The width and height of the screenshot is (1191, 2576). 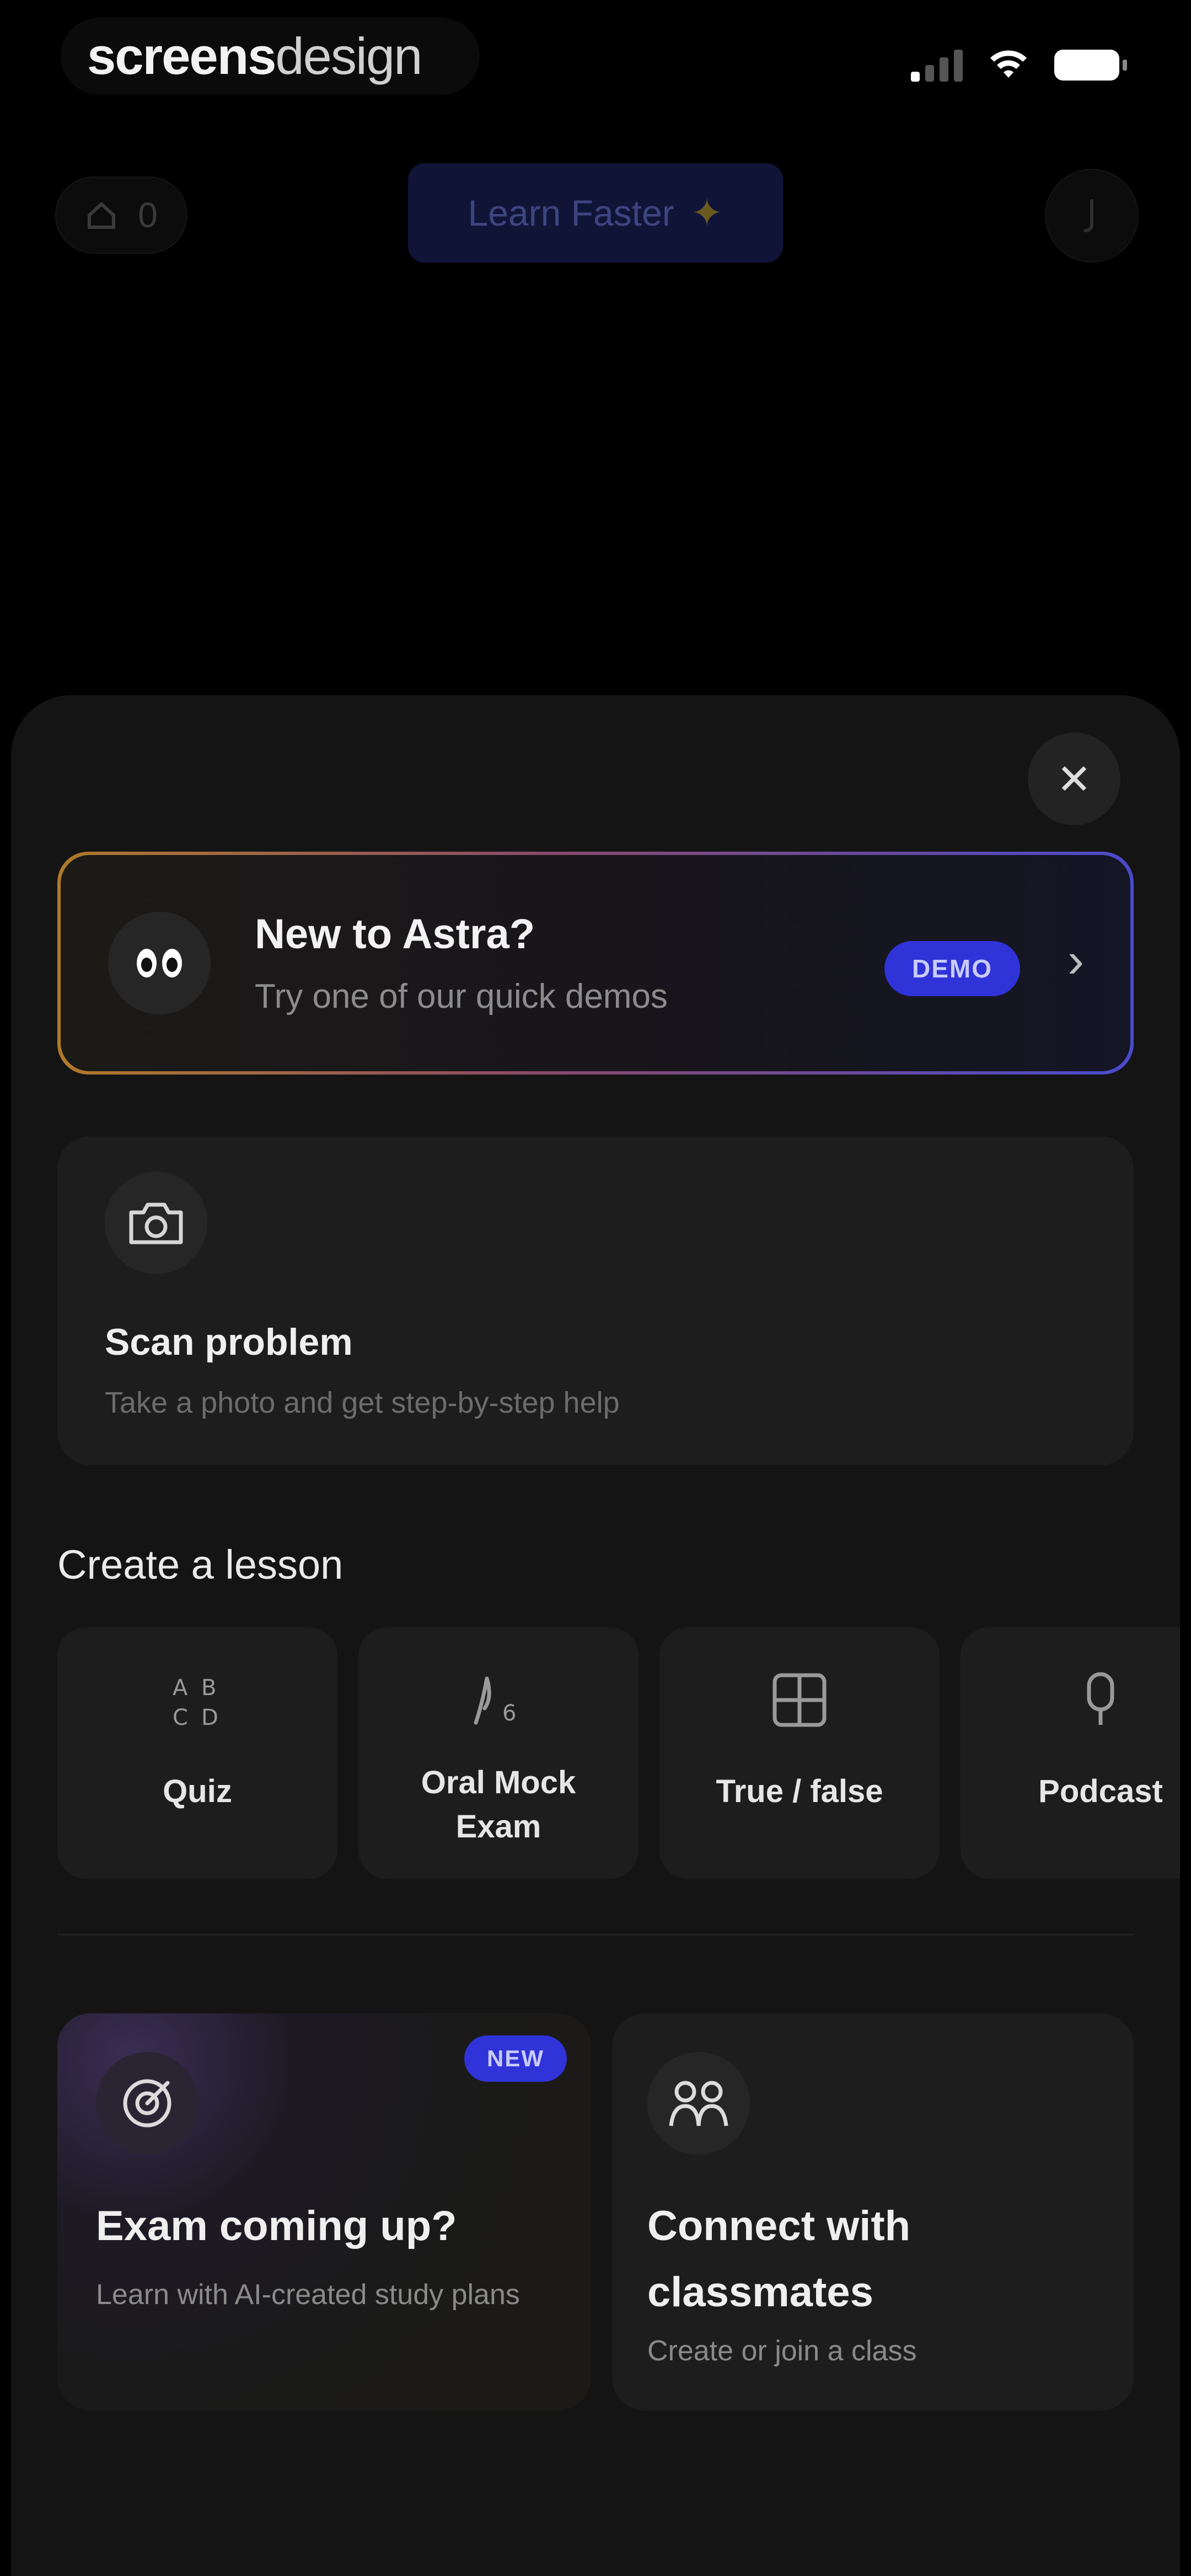 What do you see at coordinates (254, 56) in the screenshot?
I see `brand-logo: screensdesign` at bounding box center [254, 56].